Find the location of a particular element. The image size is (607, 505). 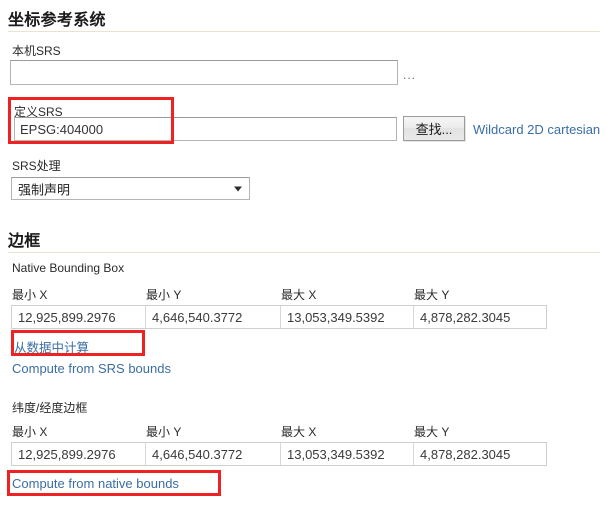

crs-section-divider is located at coordinates (304, 31).